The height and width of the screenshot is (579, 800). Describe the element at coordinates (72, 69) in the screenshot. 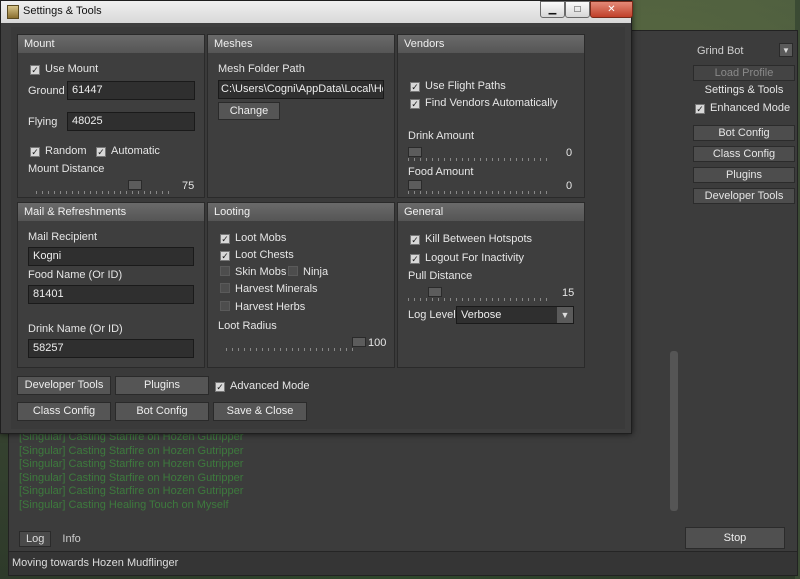

I see `use-mount-label: Use Mount` at that location.